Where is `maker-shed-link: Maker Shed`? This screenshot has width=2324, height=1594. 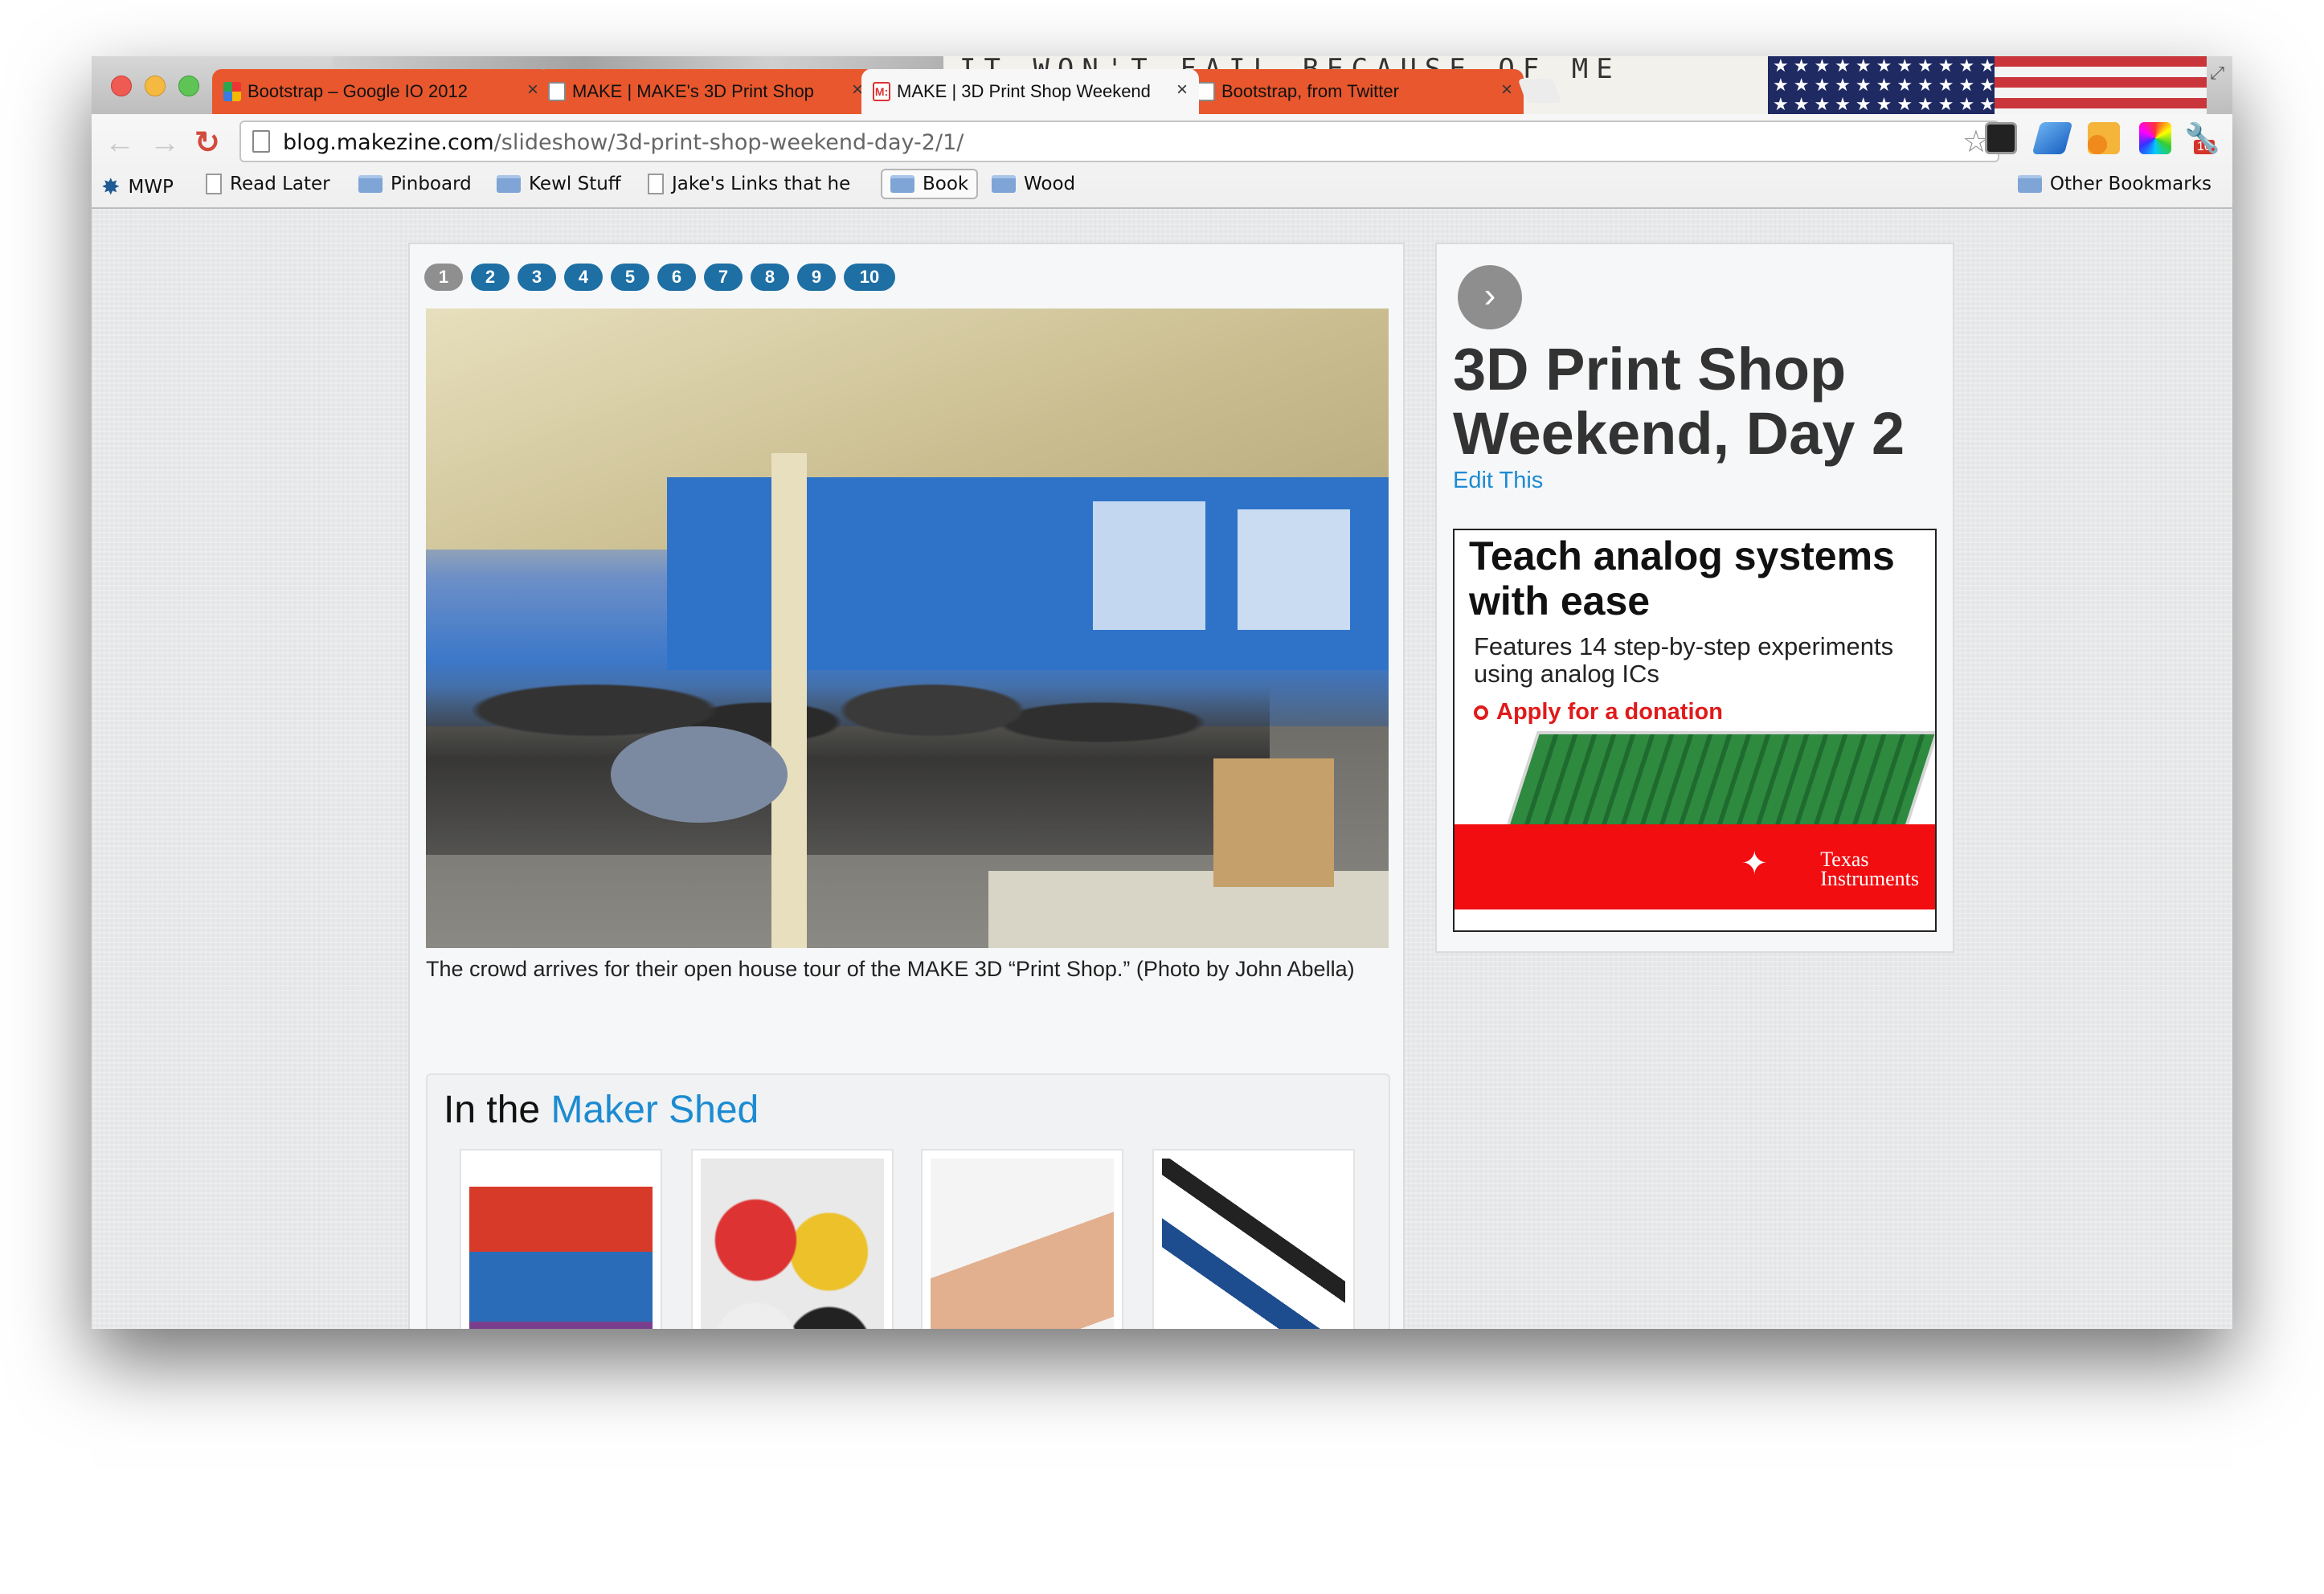
maker-shed-link: Maker Shed is located at coordinates (654, 1110).